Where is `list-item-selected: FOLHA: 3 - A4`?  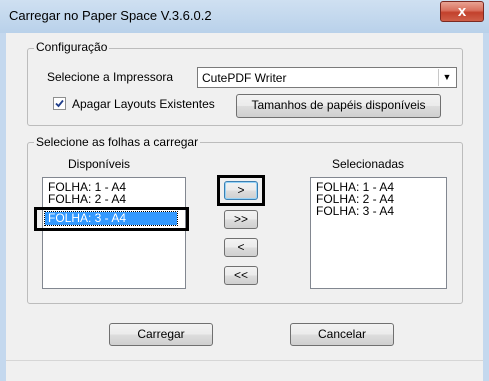
list-item-selected: FOLHA: 3 - A4 is located at coordinates (111, 218).